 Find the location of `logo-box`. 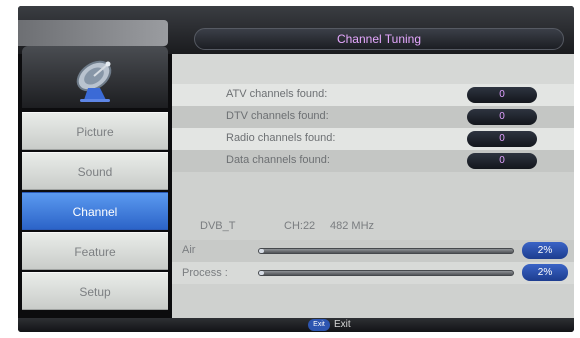

logo-box is located at coordinates (95, 77).